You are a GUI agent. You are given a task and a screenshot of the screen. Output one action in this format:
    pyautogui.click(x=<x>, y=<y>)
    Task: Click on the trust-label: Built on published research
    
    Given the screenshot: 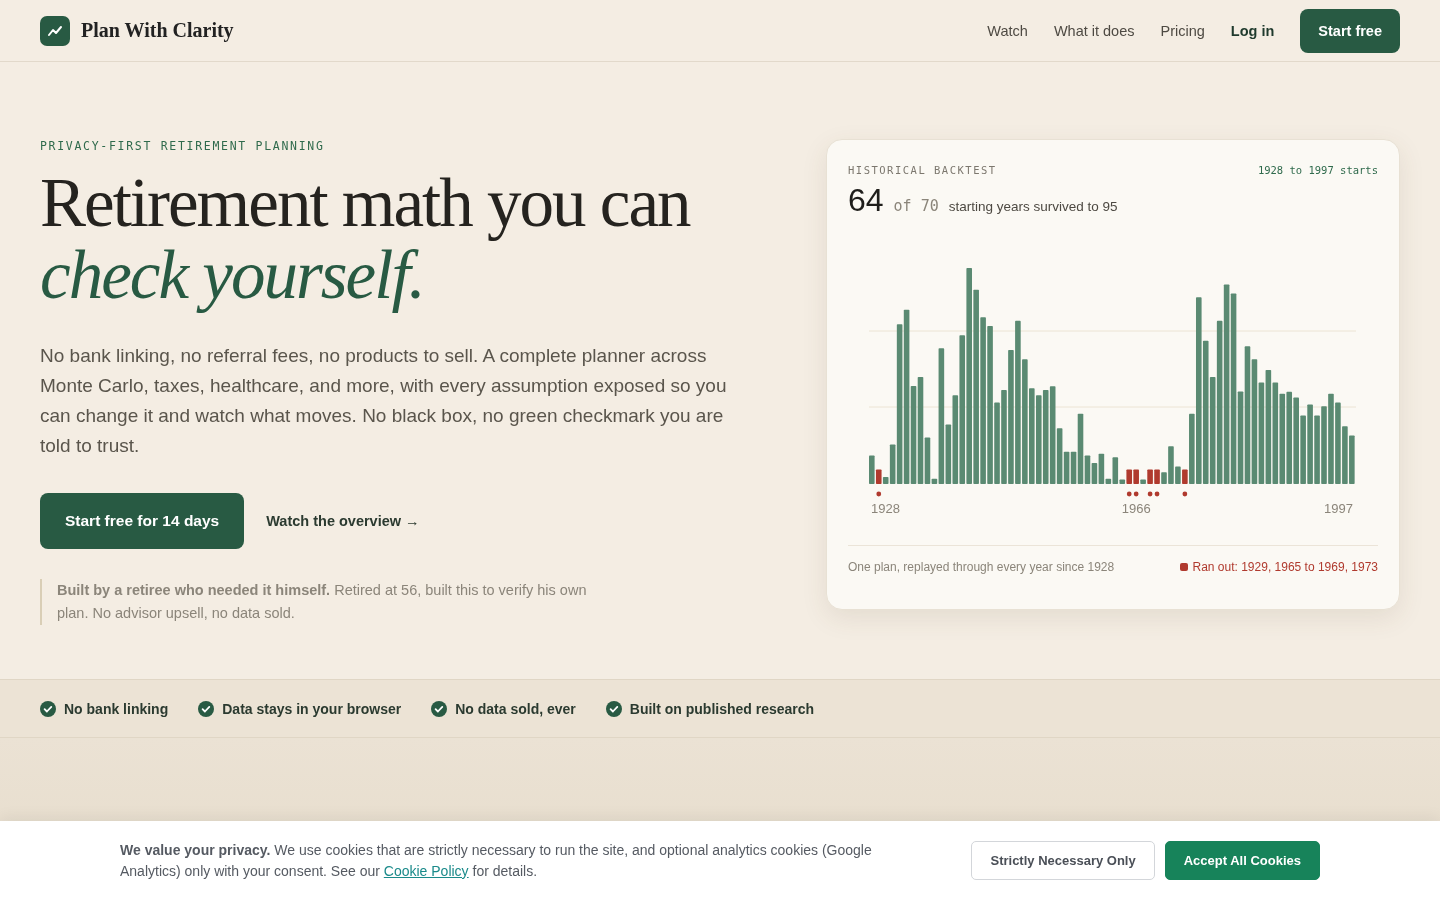 What is the action you would take?
    pyautogui.click(x=722, y=708)
    